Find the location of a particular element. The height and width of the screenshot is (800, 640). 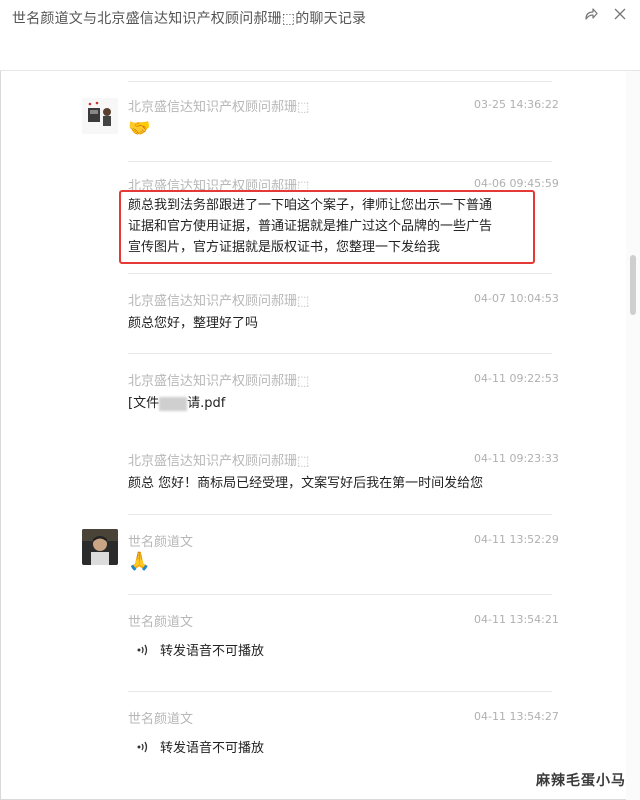

timestamp: 04-11 13:54:21 is located at coordinates (516, 619).